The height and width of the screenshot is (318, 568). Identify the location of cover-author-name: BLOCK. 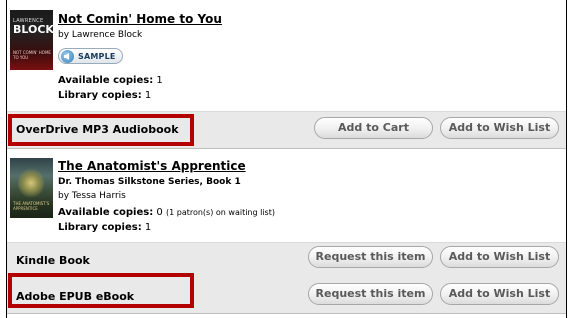
(33, 29).